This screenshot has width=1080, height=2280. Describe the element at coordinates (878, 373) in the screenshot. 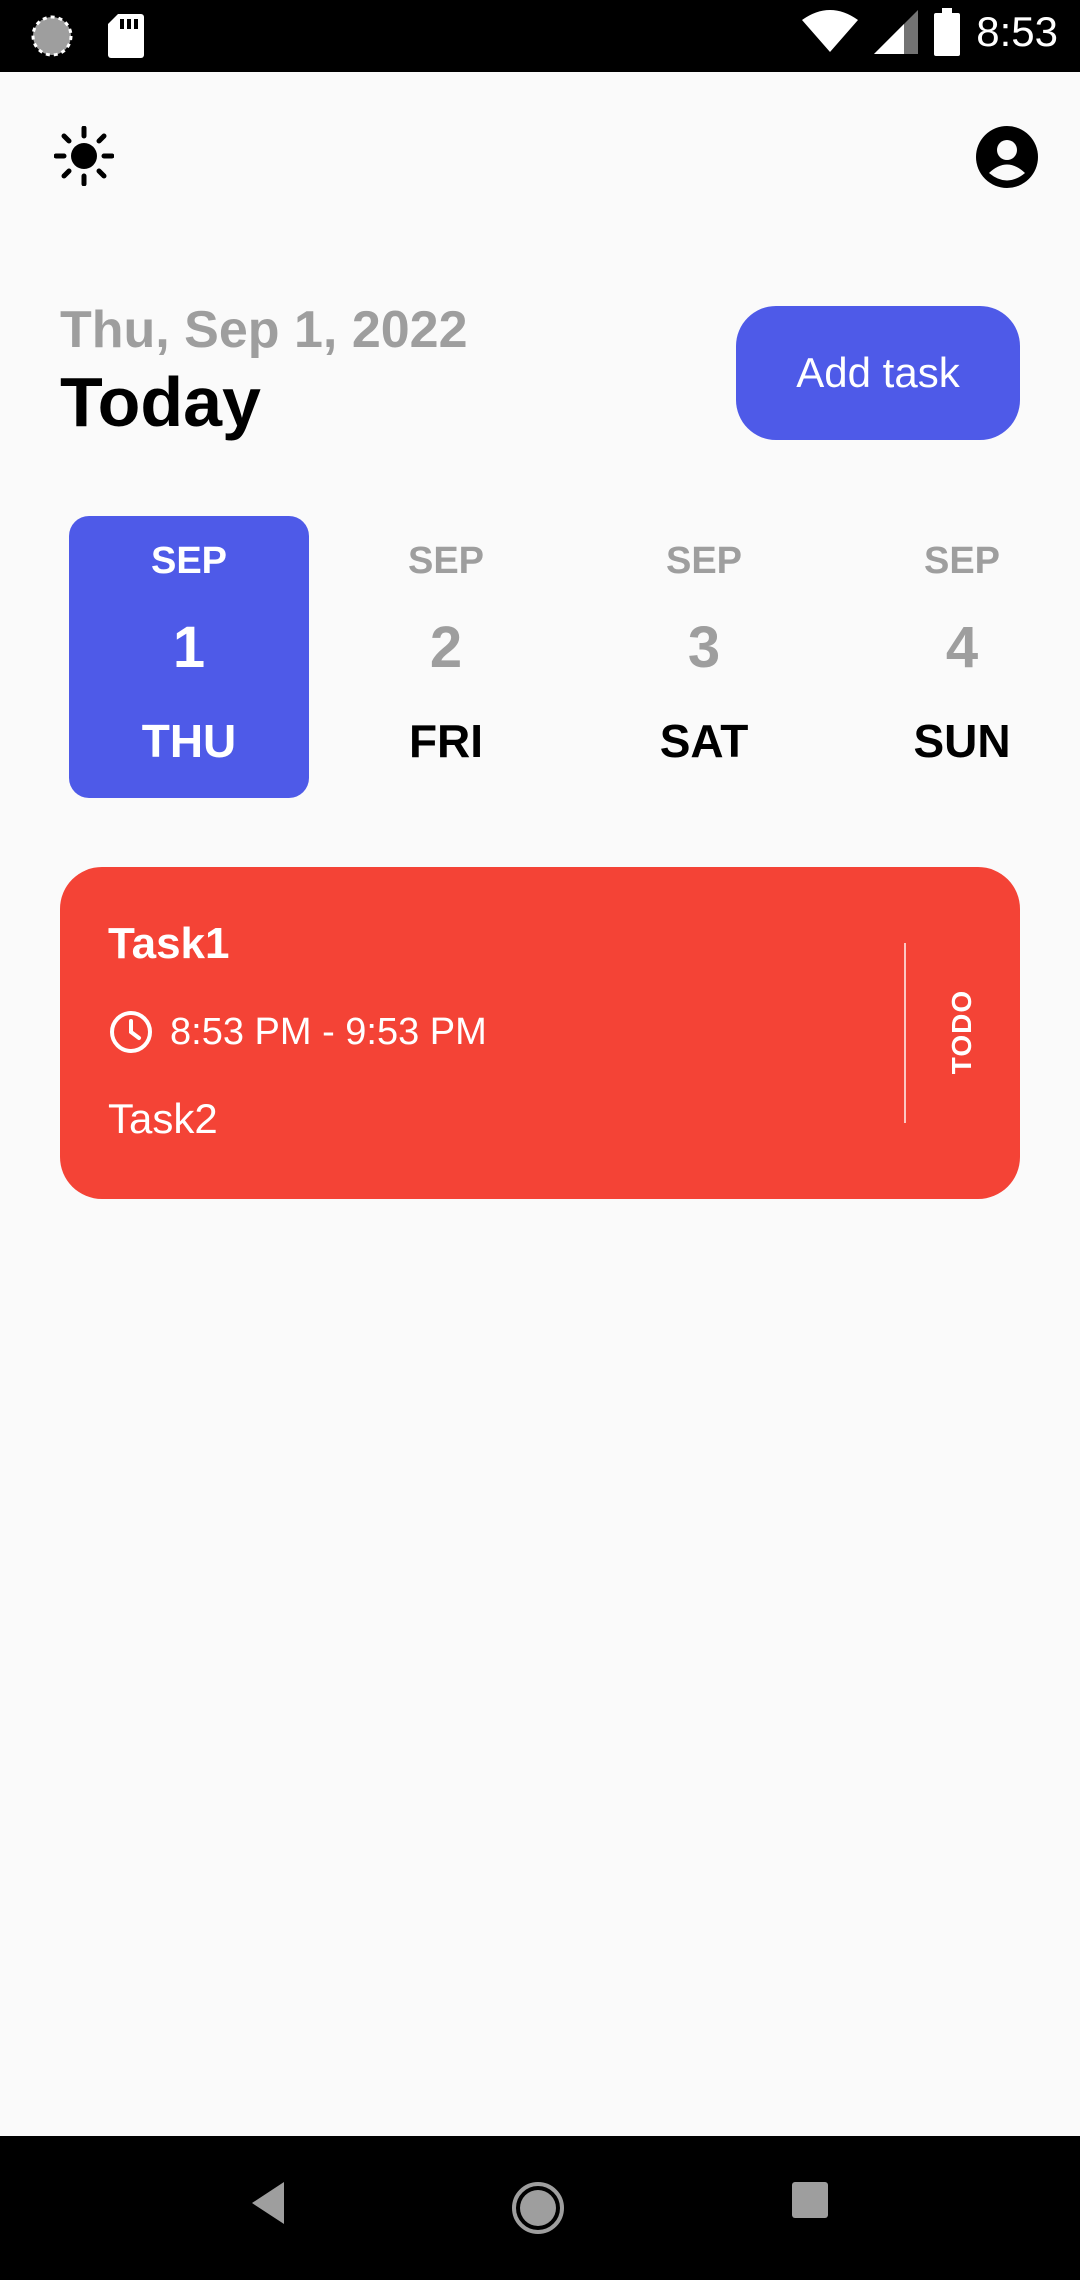

I see `add-task-button: Add task` at that location.